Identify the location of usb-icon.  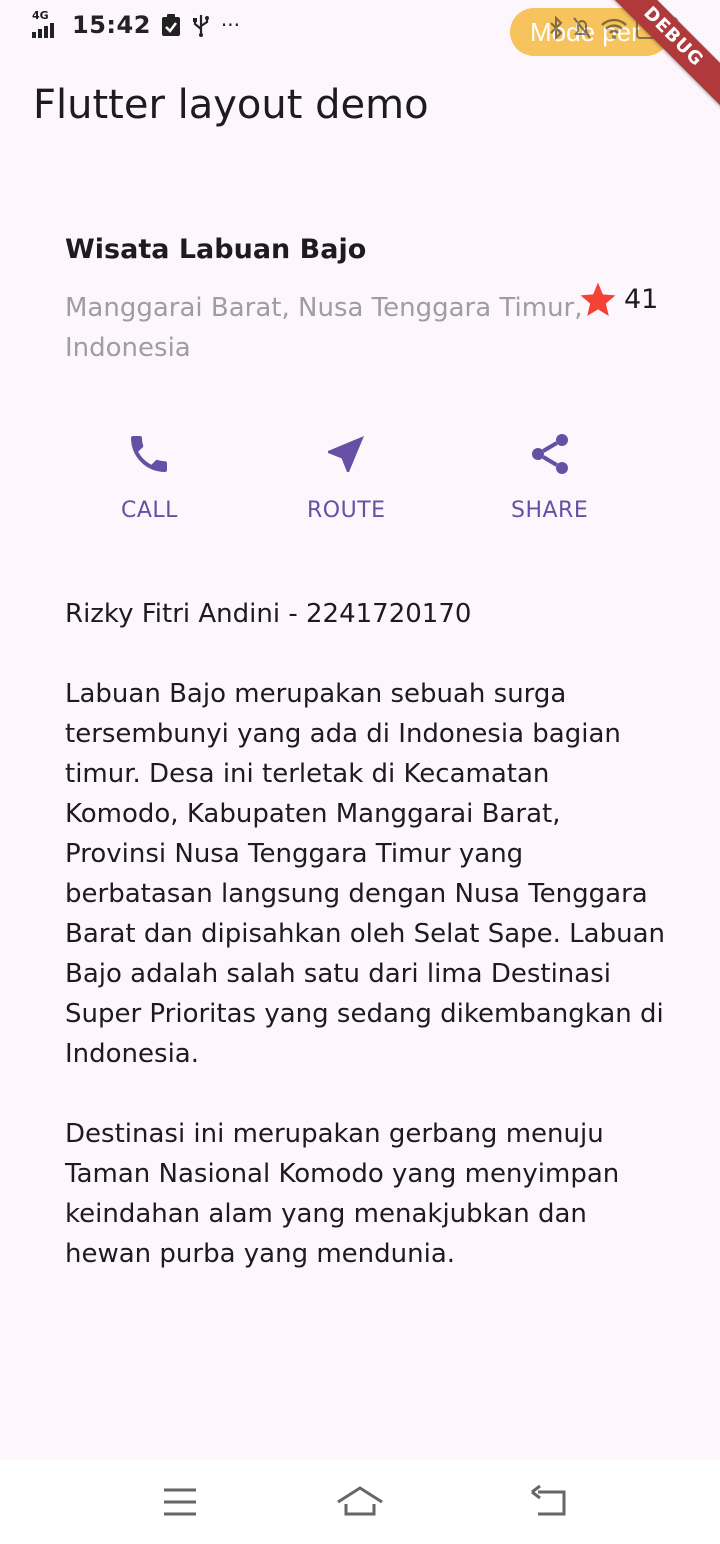
(200, 26).